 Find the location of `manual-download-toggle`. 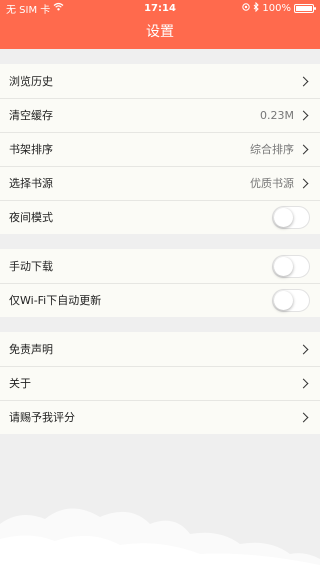

manual-download-toggle is located at coordinates (291, 266).